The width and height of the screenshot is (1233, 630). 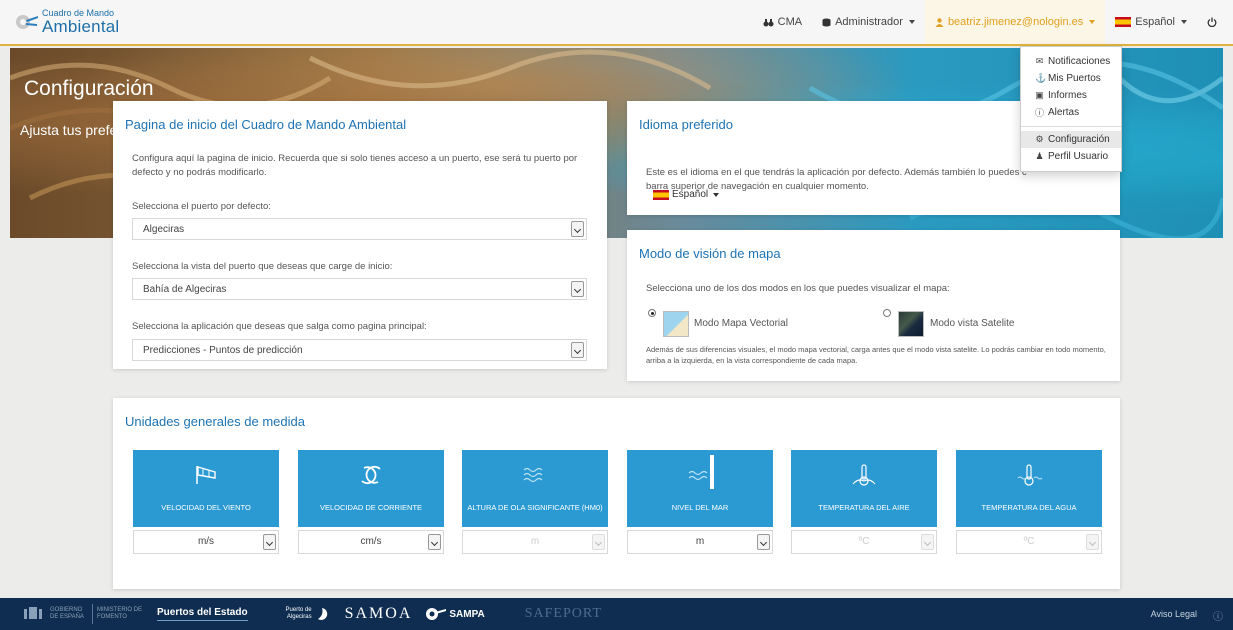 What do you see at coordinates (371, 542) in the screenshot?
I see `unit-select-velocidad-corriente: cm/s` at bounding box center [371, 542].